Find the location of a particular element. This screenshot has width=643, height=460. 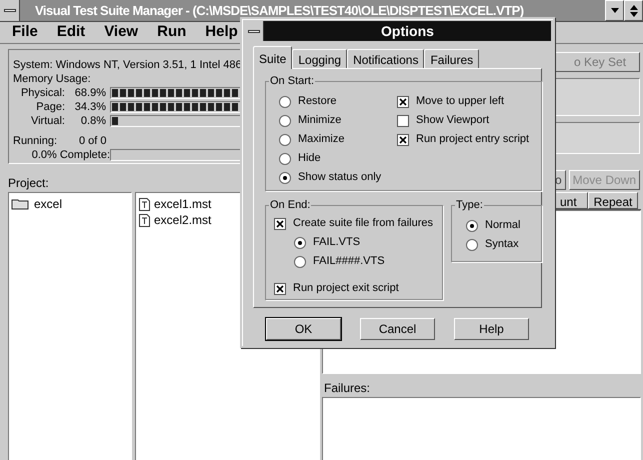

radio-label: Minimize is located at coordinates (320, 120).